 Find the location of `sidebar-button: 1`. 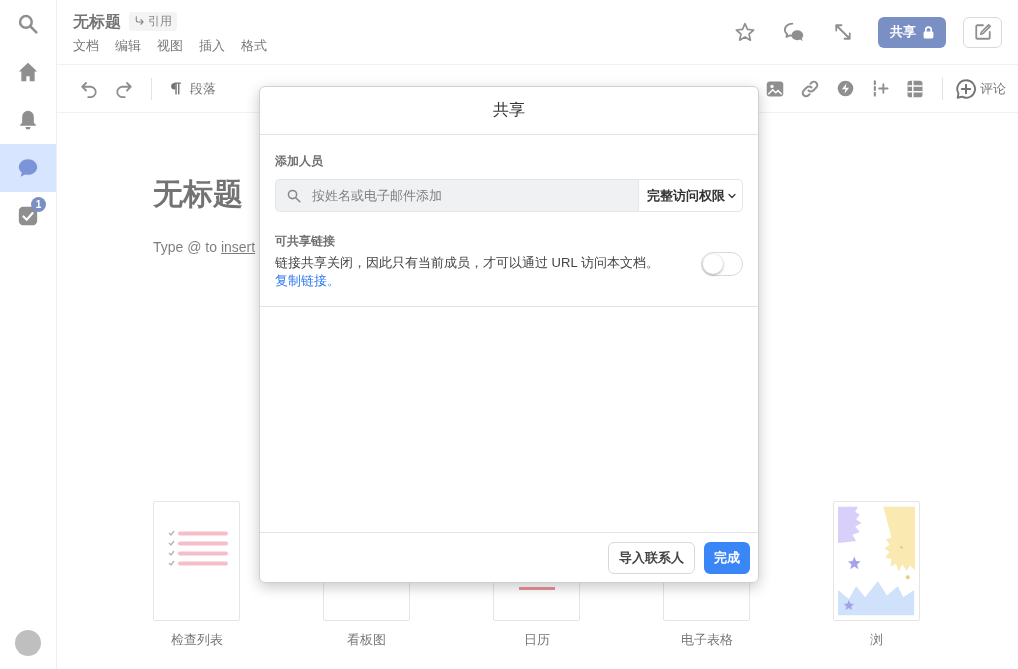

sidebar-button: 1 is located at coordinates (28, 216).